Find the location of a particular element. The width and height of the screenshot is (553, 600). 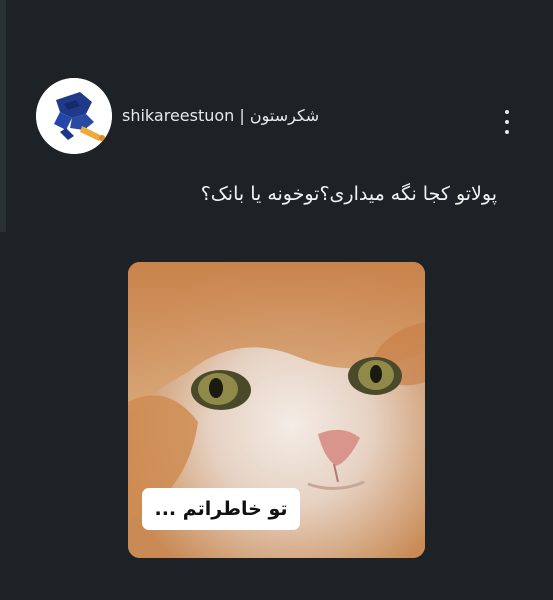

more-vertical-icon is located at coordinates (507, 122).